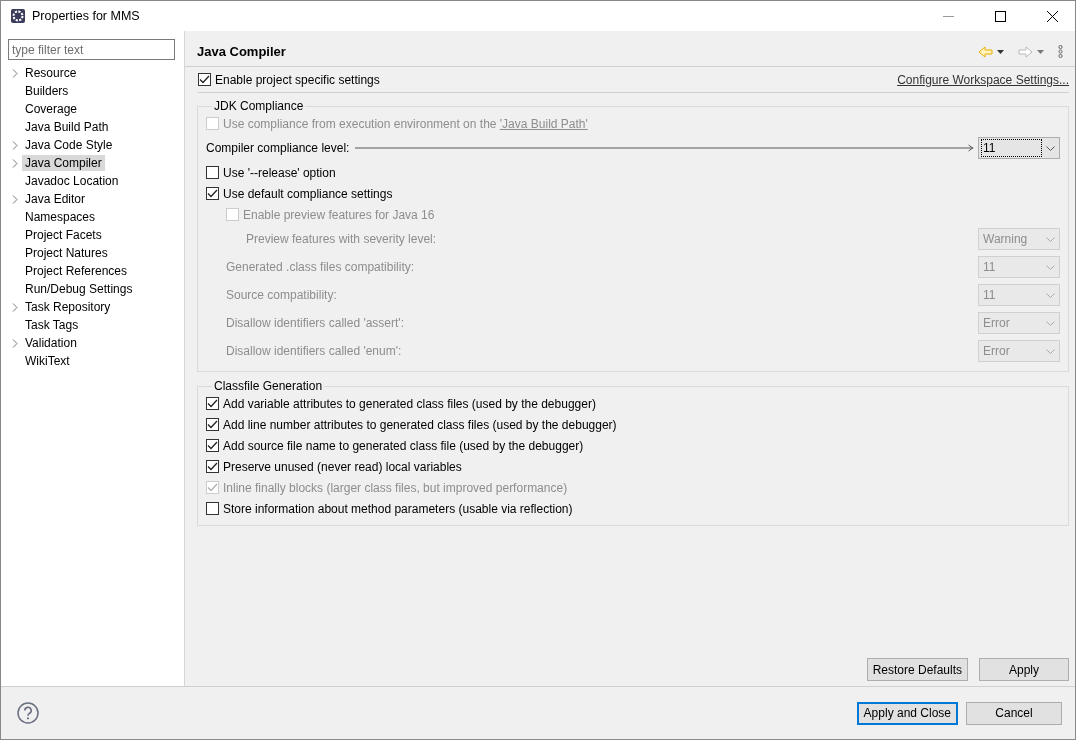 The height and width of the screenshot is (740, 1076). I want to click on button: Cancel, so click(1014, 713).